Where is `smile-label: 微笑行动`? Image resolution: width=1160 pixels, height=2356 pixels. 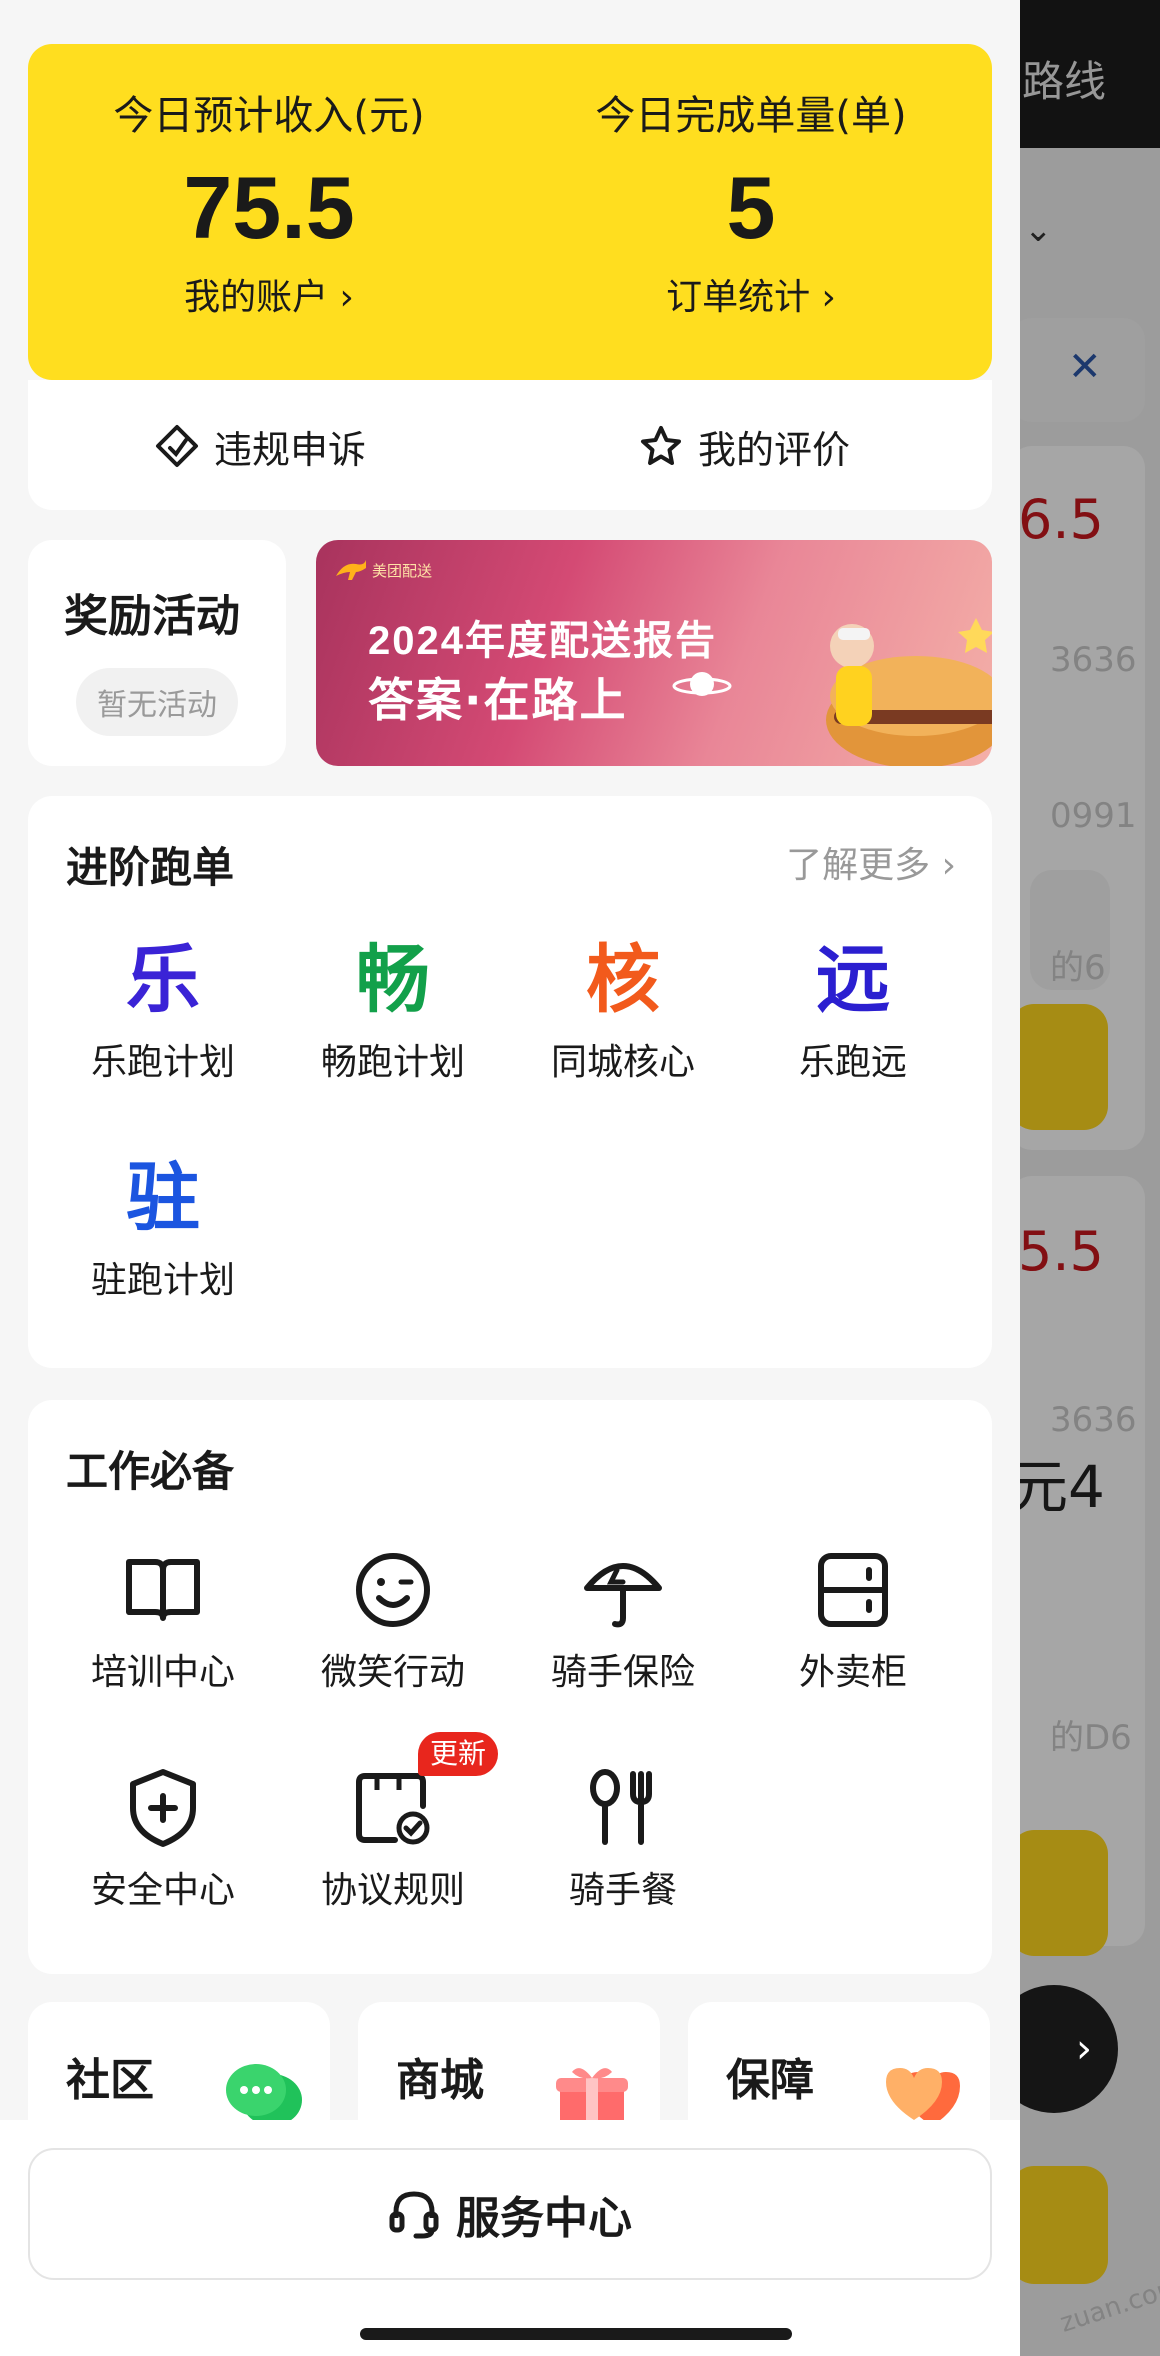 smile-label: 微笑行动 is located at coordinates (392, 1672).